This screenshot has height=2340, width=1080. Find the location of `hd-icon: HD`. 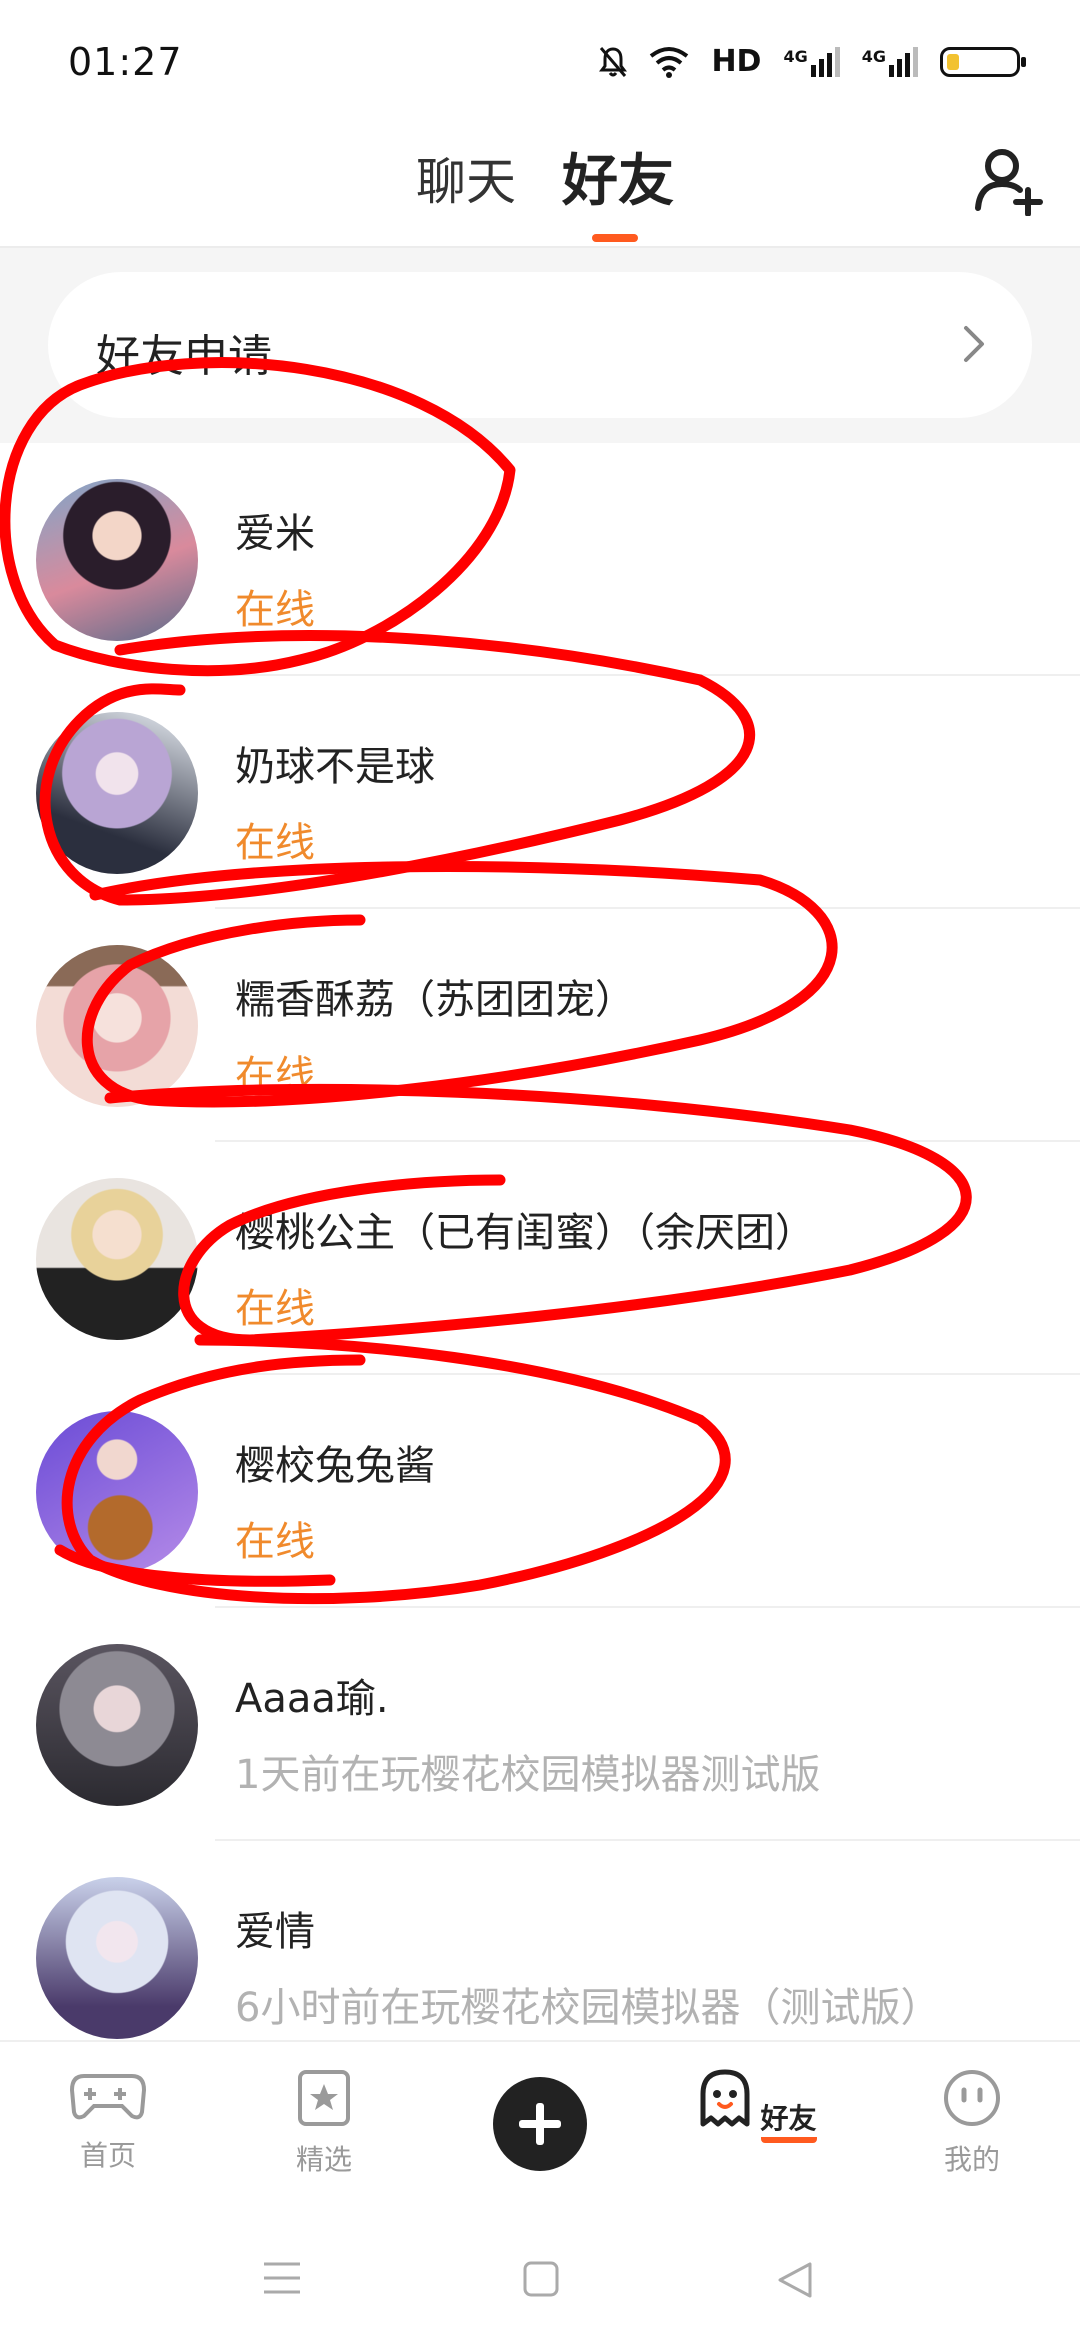

hd-icon: HD is located at coordinates (736, 61).